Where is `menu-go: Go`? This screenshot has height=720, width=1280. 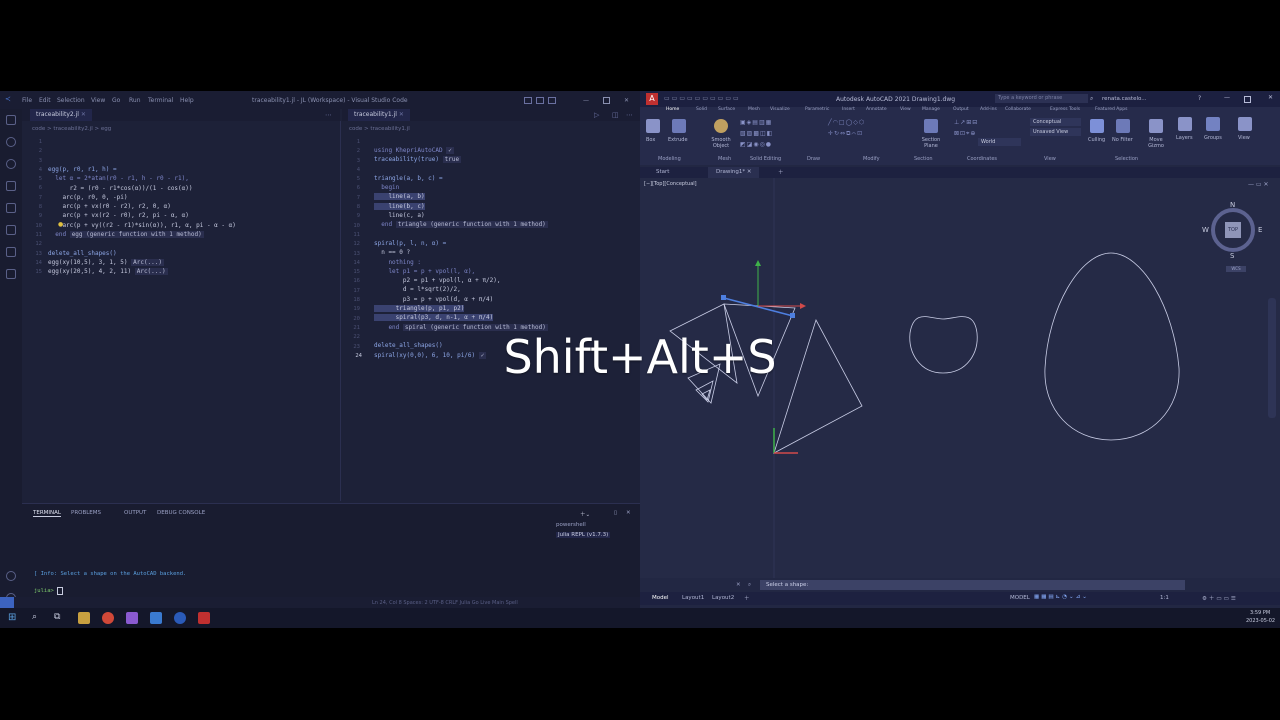 menu-go: Go is located at coordinates (116, 100).